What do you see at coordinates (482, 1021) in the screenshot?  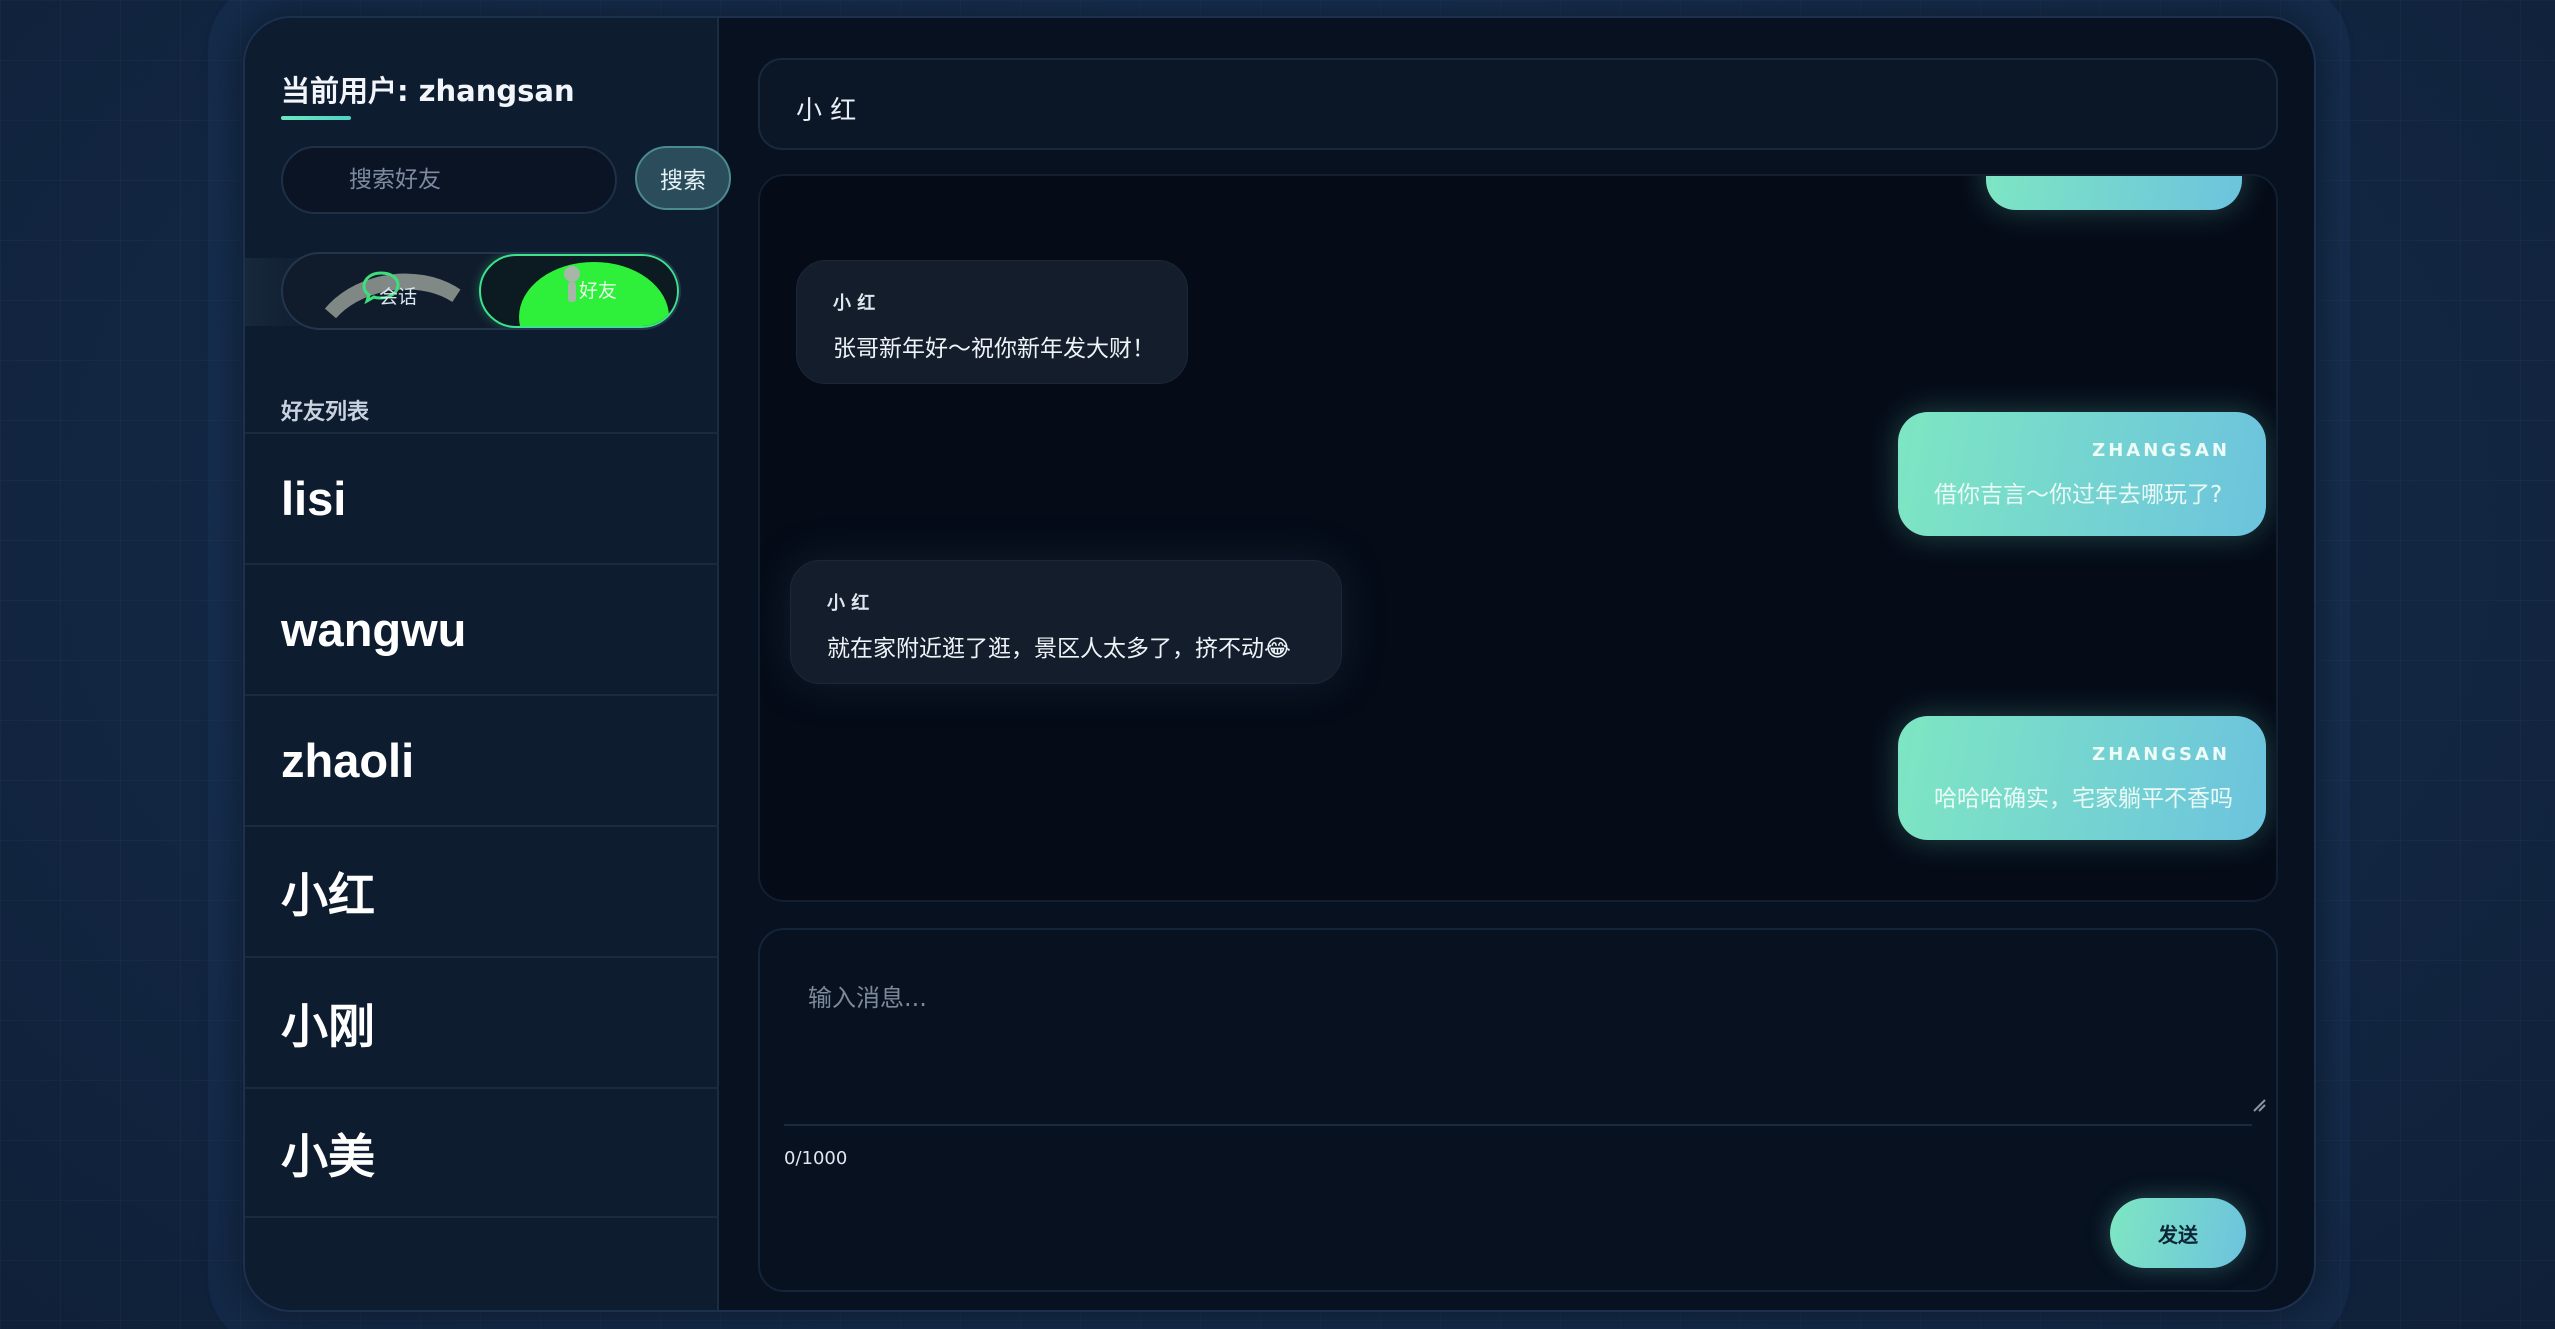 I see `friend-item: 小刚` at bounding box center [482, 1021].